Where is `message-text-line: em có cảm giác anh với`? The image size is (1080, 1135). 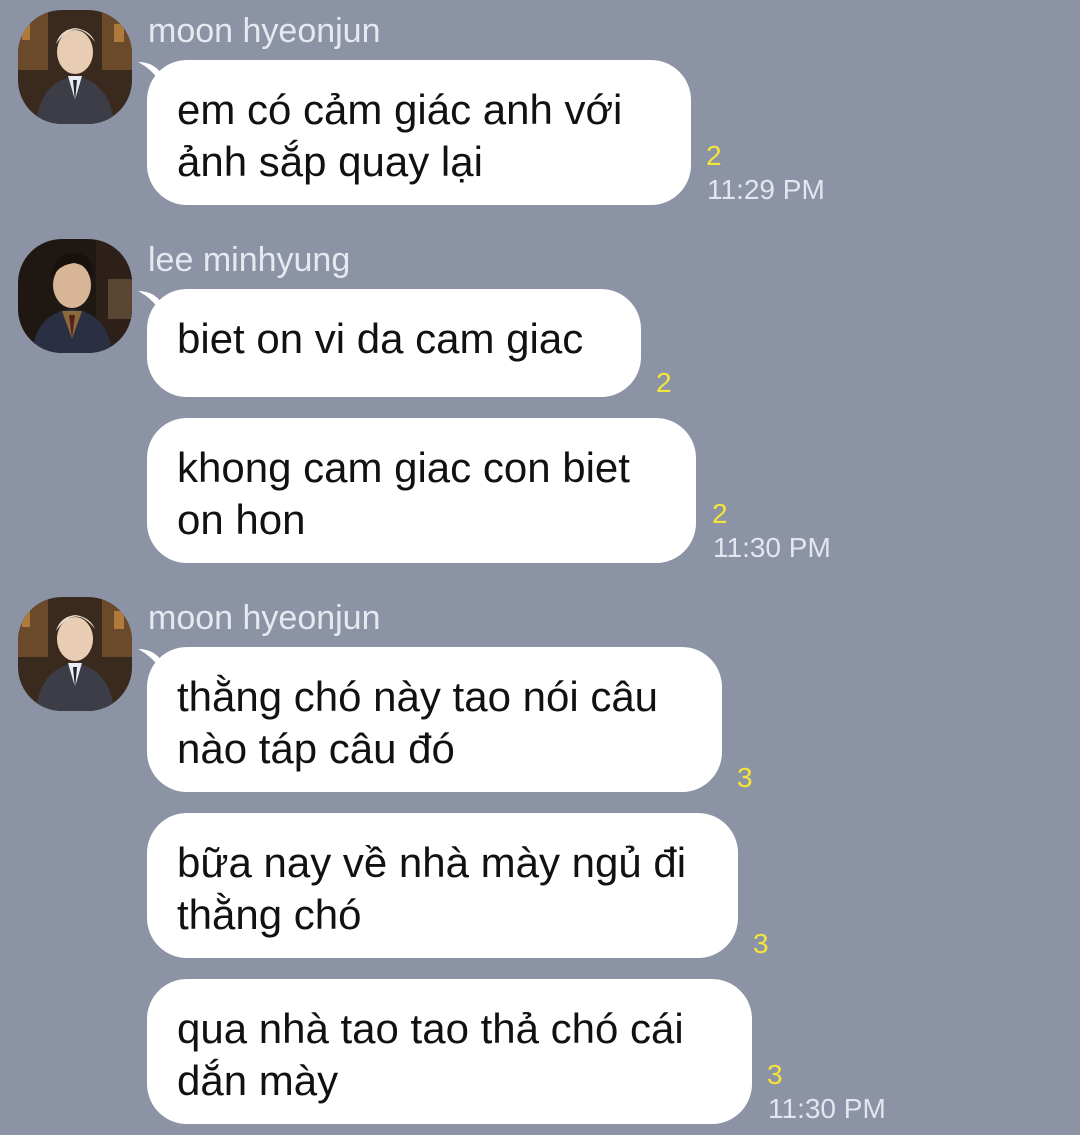 message-text-line: em có cảm giác anh với is located at coordinates (400, 109).